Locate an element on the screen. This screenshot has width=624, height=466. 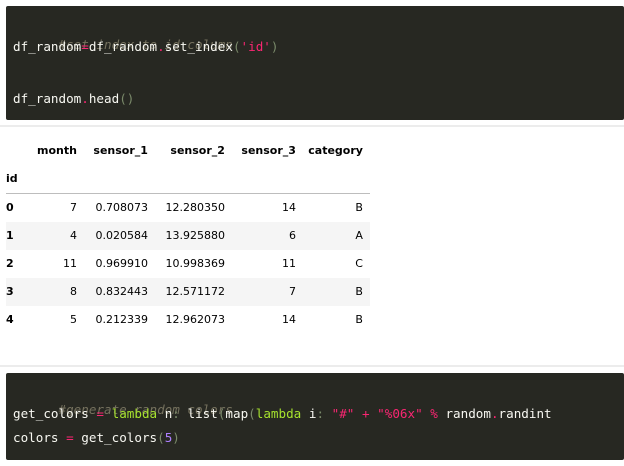
column-header-sensor-3: sensor_3 is located at coordinates (268, 150).